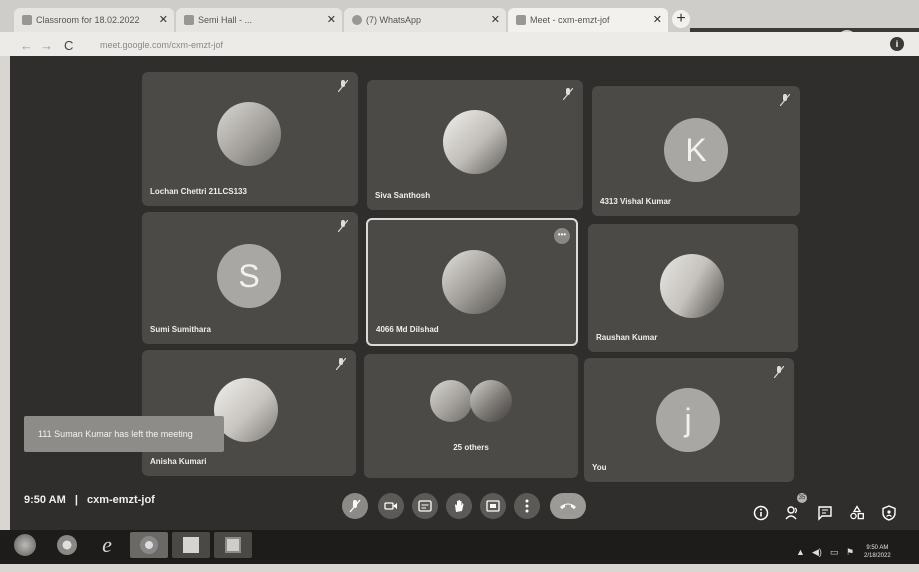  Describe the element at coordinates (27, 20) in the screenshot. I see `classroom-favicon-icon` at that location.